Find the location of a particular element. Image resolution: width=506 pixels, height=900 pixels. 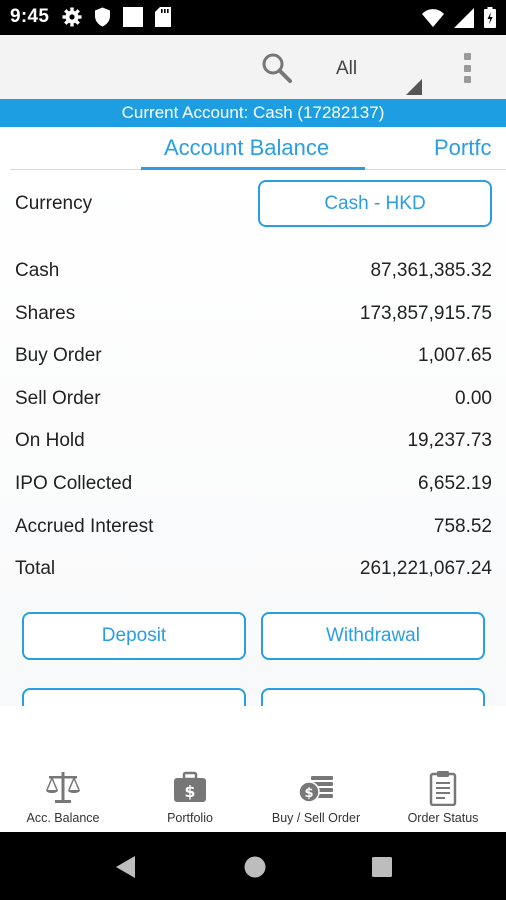

buy-order-label: Buy Order is located at coordinates (58, 355).